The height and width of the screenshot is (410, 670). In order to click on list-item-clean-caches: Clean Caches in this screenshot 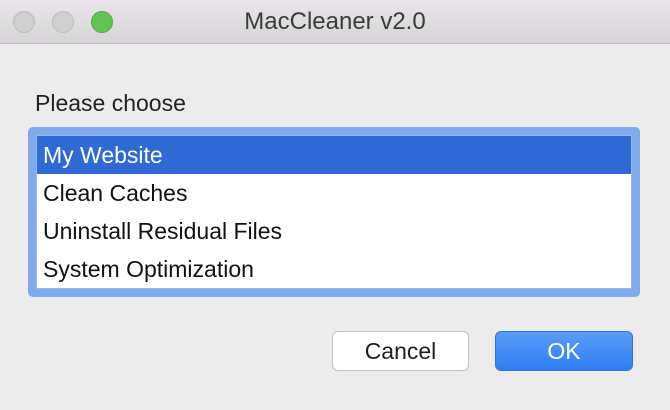, I will do `click(334, 193)`.